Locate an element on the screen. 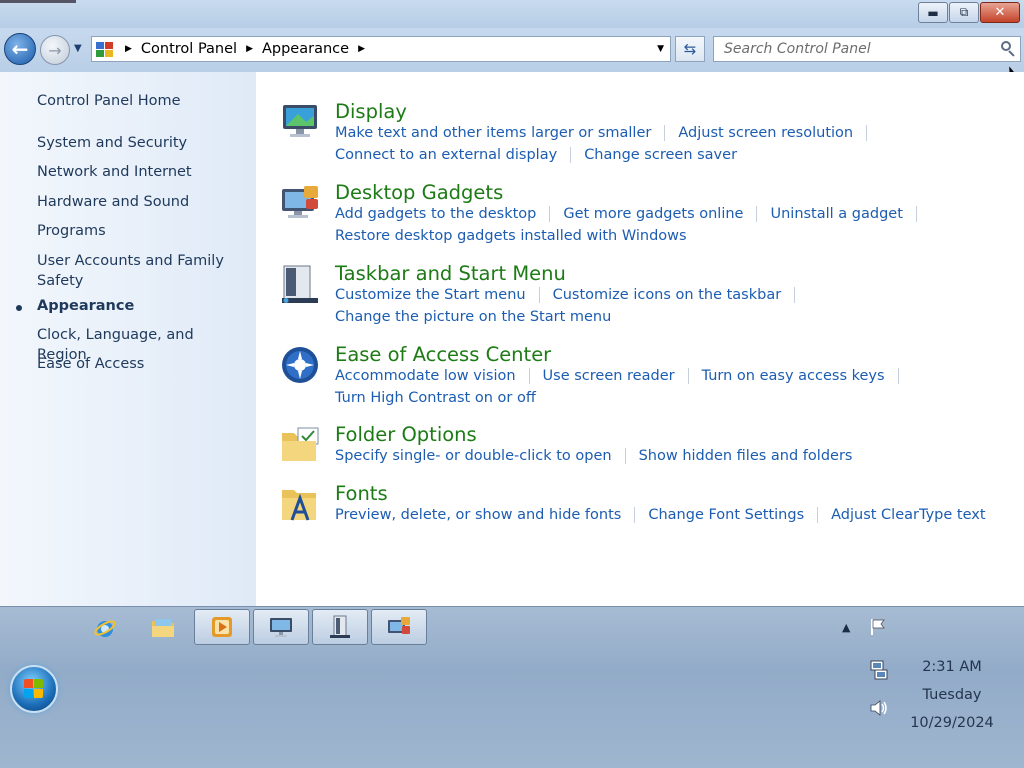 This screenshot has width=1024, height=768. title-bar: ▬ ⧉ ✕ is located at coordinates (512, 14).